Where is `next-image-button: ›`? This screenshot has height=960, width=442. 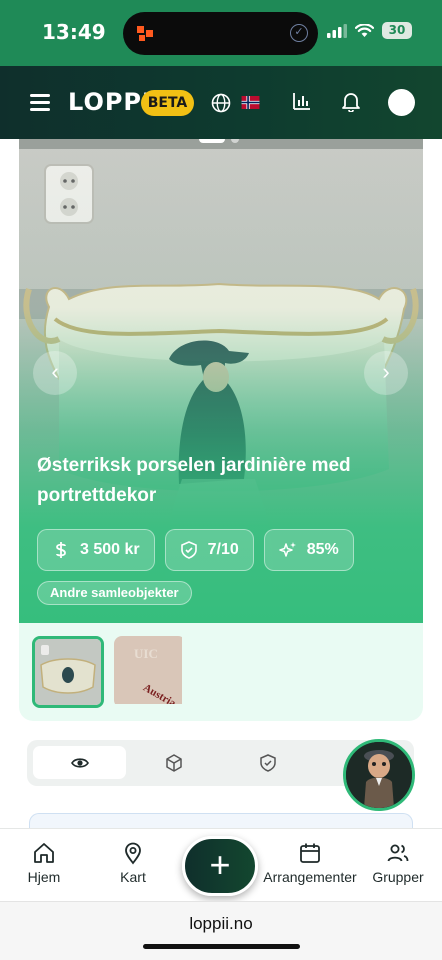 next-image-button: › is located at coordinates (386, 373).